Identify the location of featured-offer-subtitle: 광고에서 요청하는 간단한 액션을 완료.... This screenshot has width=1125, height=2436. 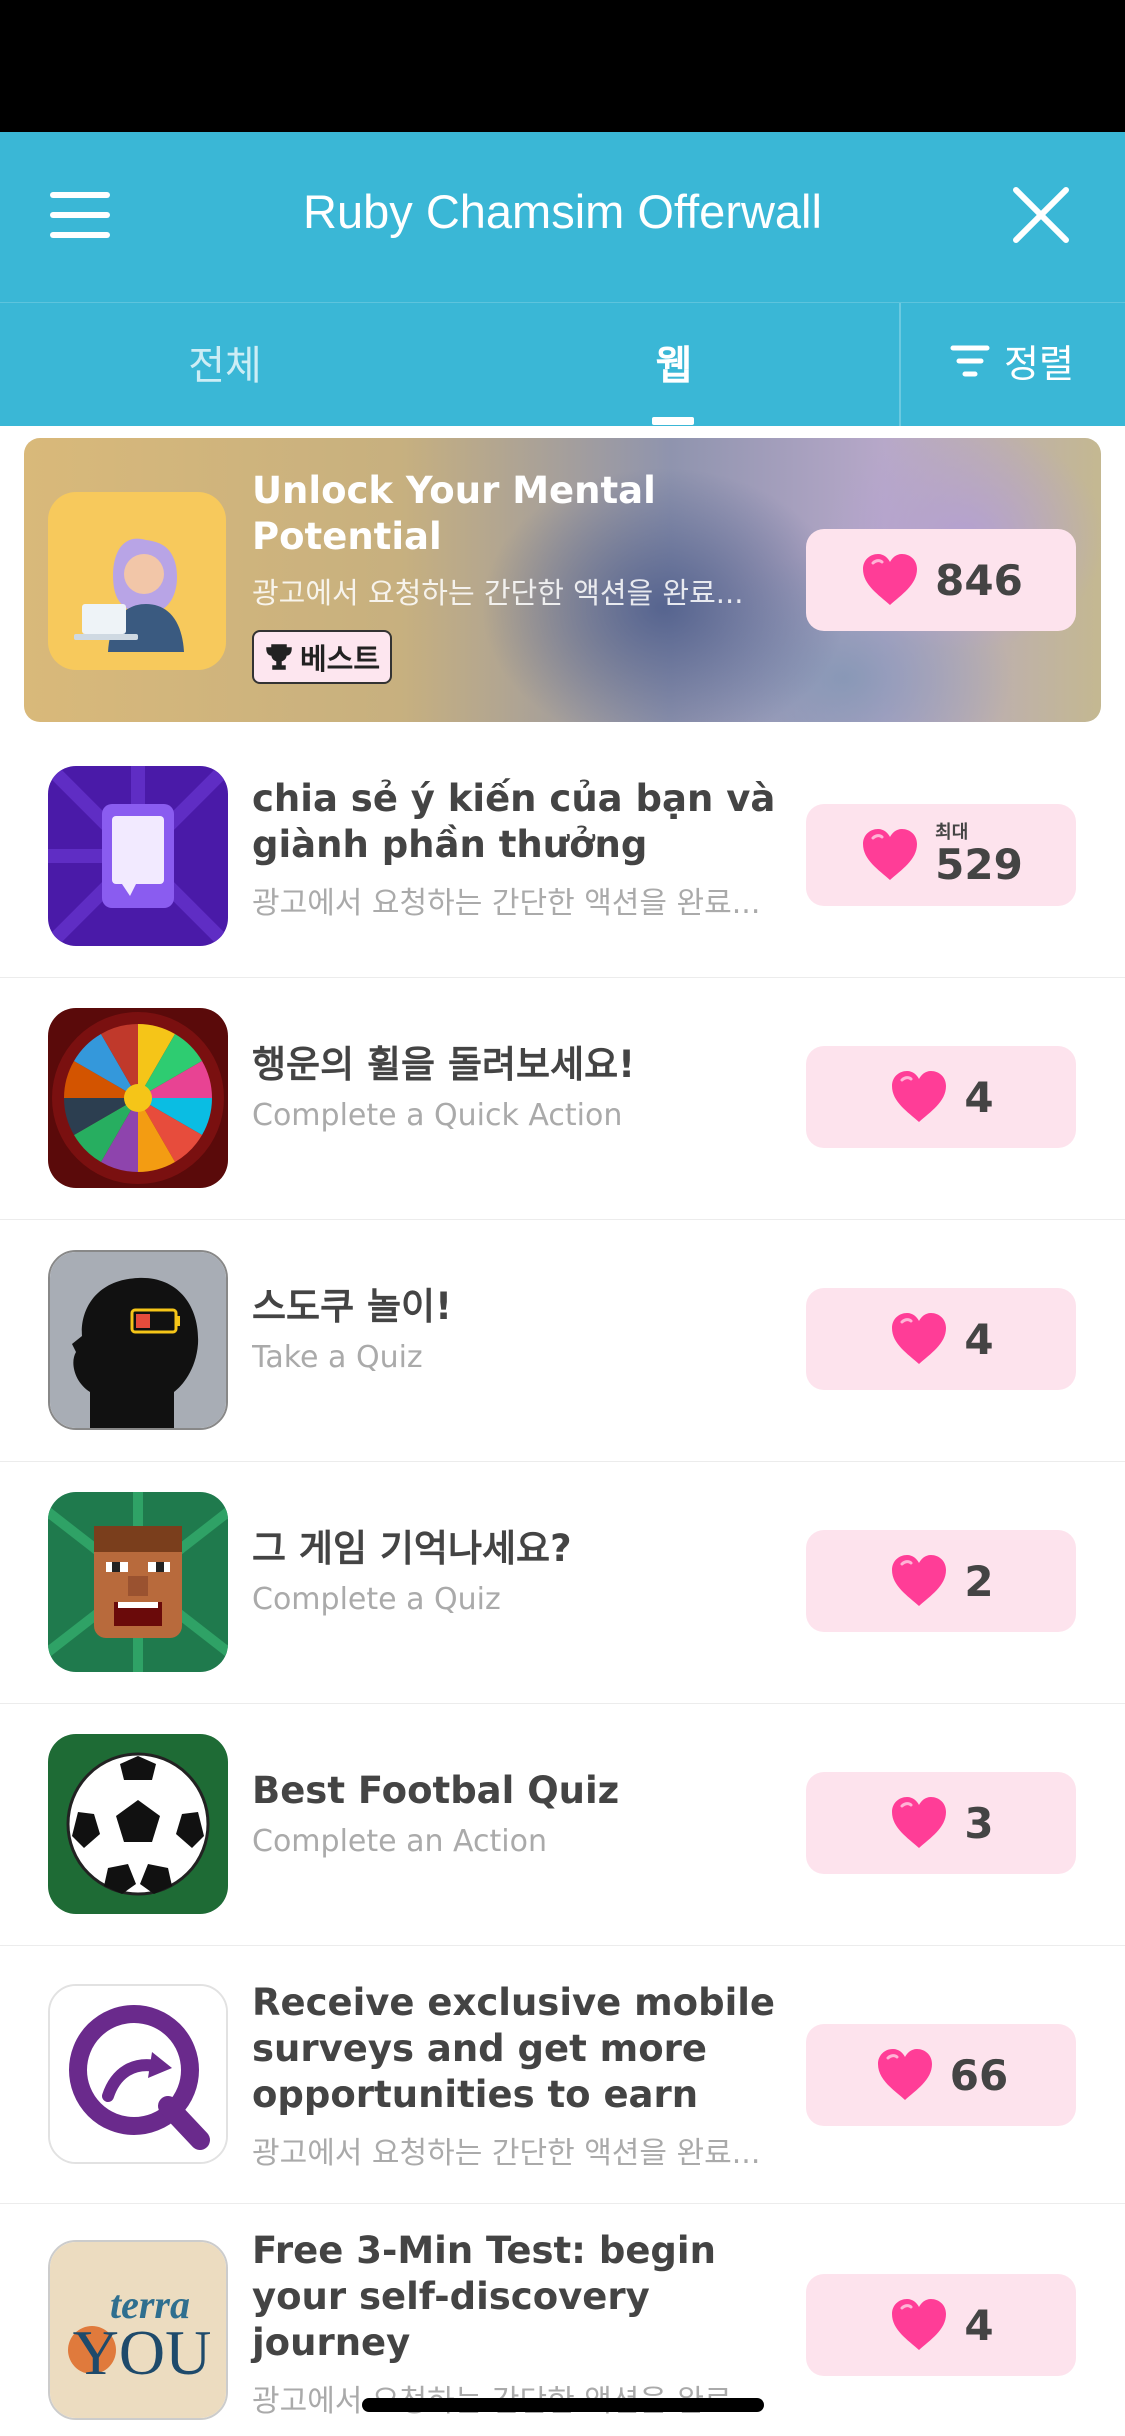
(498, 593).